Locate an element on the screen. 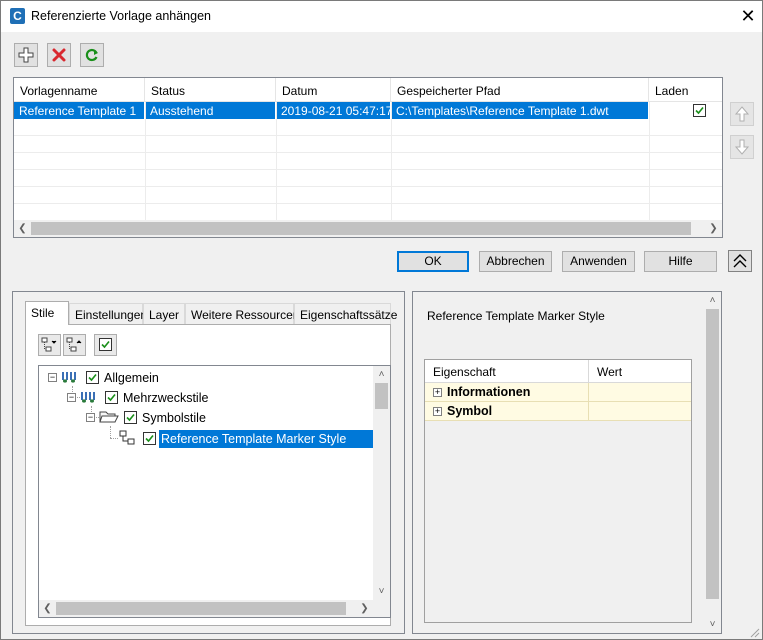 This screenshot has width=763, height=640. property-category-label: Symbol is located at coordinates (507, 411).